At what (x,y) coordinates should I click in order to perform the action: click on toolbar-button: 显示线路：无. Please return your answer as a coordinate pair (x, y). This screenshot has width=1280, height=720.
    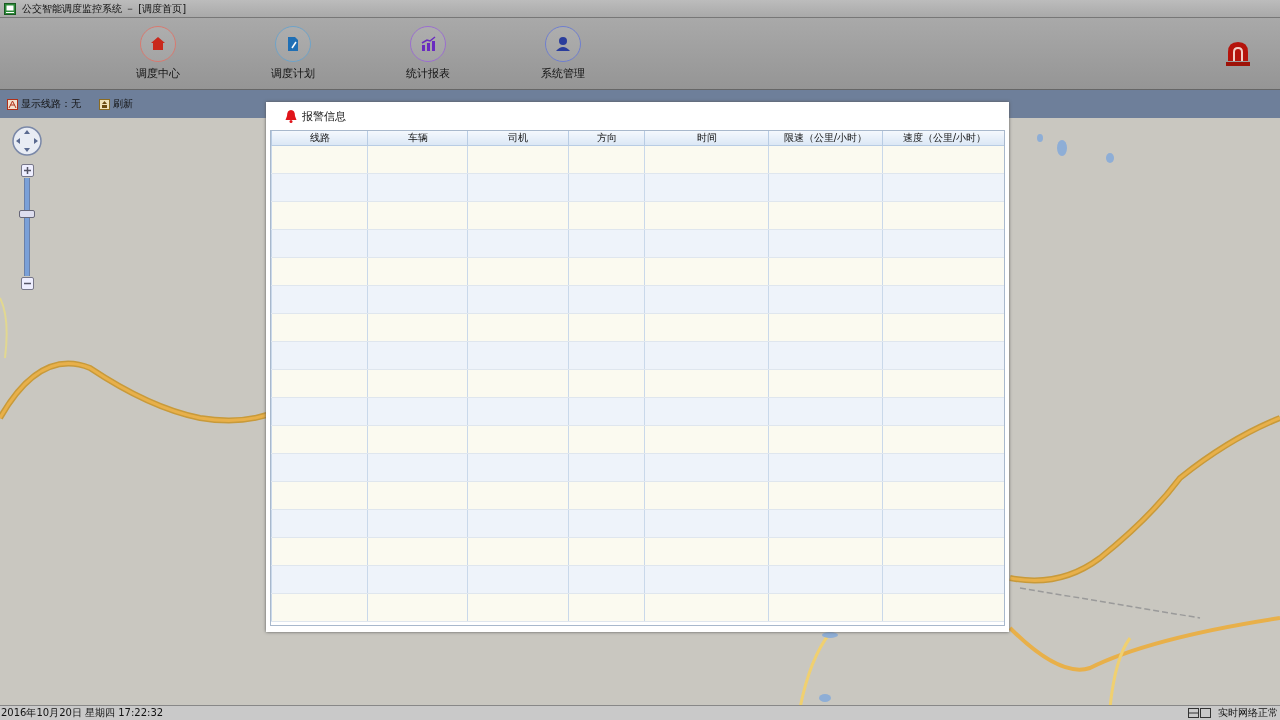
    Looking at the image, I should click on (44, 104).